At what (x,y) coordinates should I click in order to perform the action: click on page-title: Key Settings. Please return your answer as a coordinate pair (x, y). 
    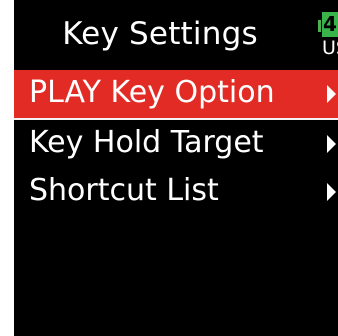
    Looking at the image, I should click on (160, 34).